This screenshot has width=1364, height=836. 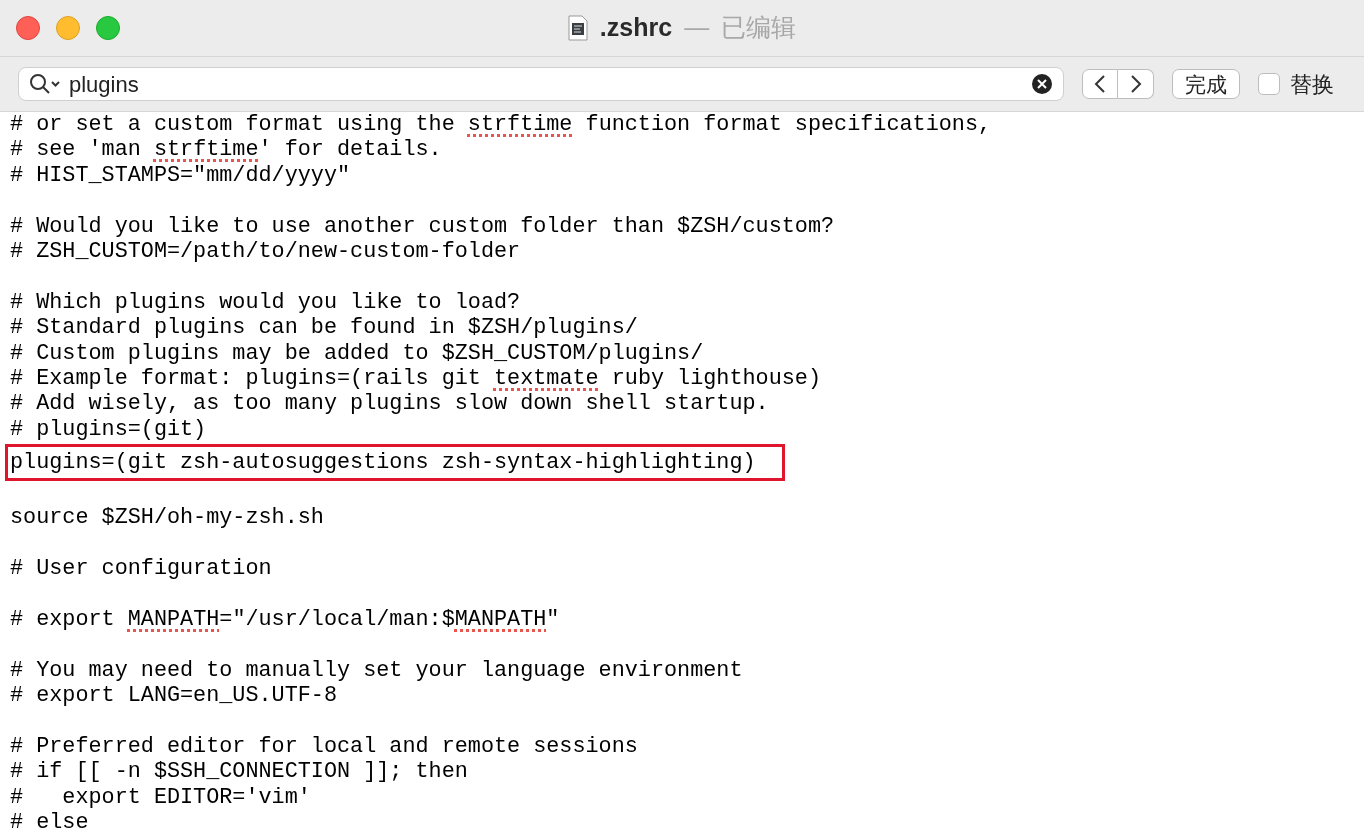 What do you see at coordinates (337, 620) in the screenshot?
I see `code-text: ="/usr/local/man:$` at bounding box center [337, 620].